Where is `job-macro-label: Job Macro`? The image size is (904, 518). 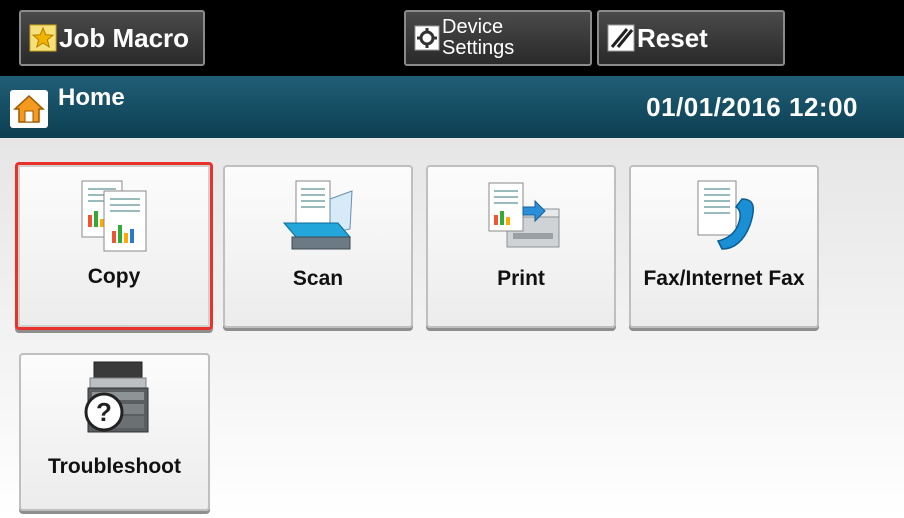 job-macro-label: Job Macro is located at coordinates (124, 37).